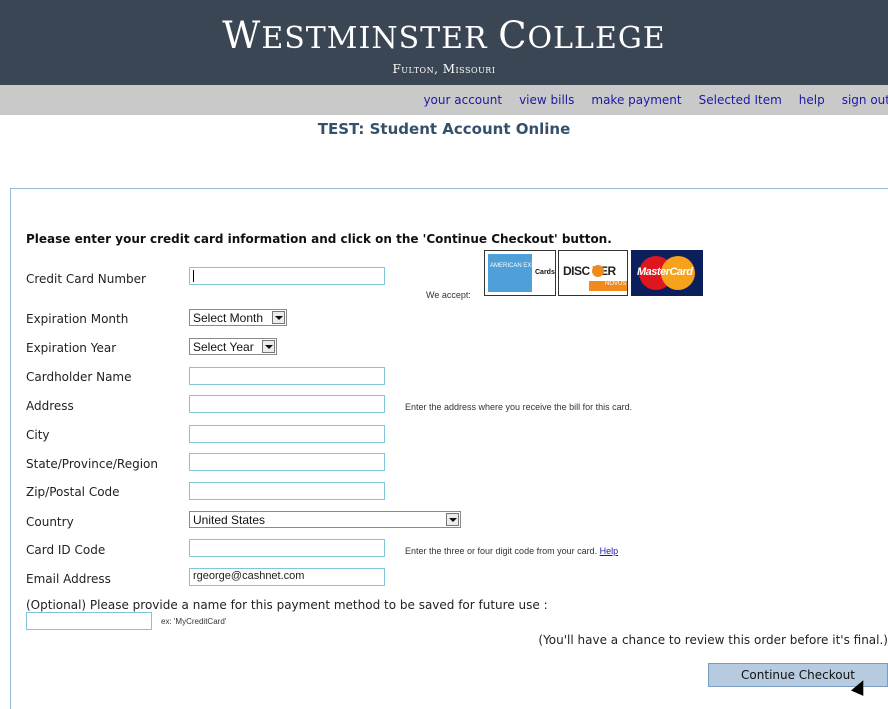  I want to click on country-select: United States, so click(325, 519).